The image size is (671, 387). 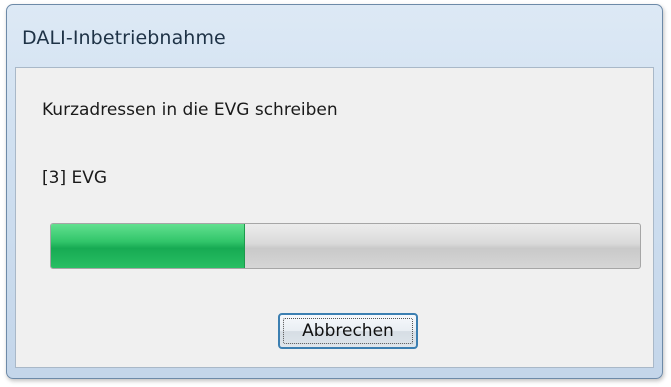 What do you see at coordinates (75, 178) in the screenshot?
I see `device-status: [3] EVG` at bounding box center [75, 178].